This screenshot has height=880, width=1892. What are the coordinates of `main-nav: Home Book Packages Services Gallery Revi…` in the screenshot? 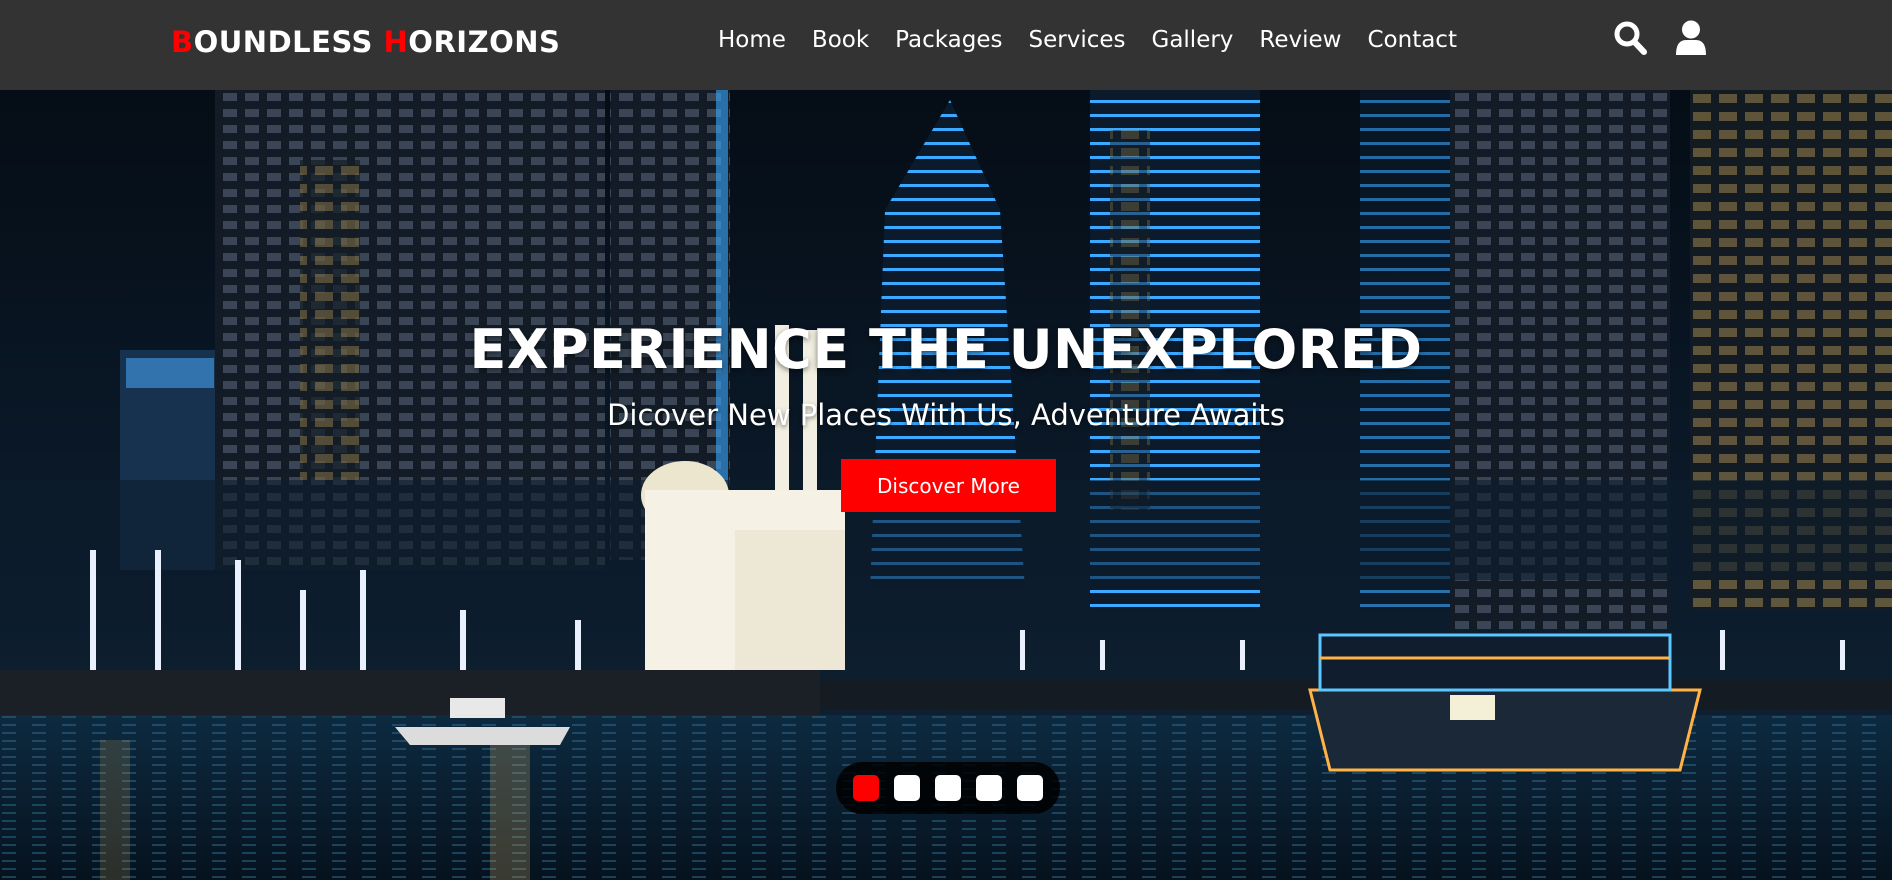 It's located at (1087, 40).